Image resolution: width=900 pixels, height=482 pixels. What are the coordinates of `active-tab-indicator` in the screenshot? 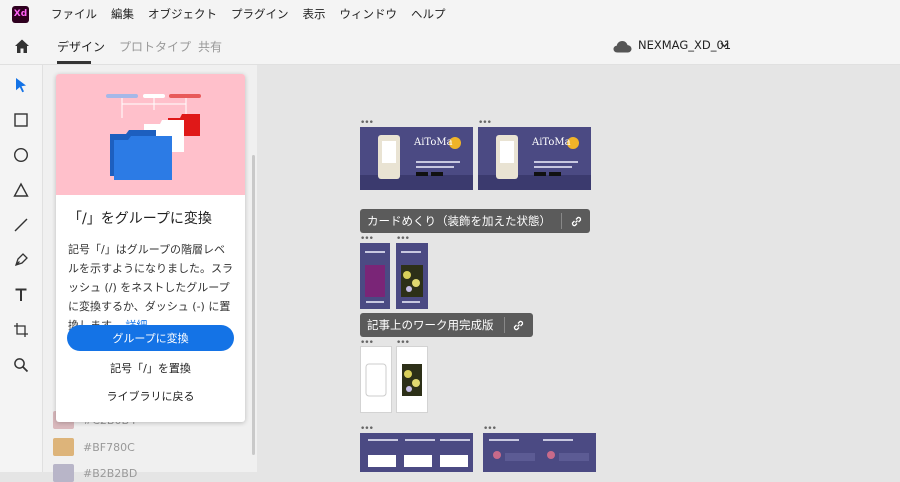 It's located at (74, 62).